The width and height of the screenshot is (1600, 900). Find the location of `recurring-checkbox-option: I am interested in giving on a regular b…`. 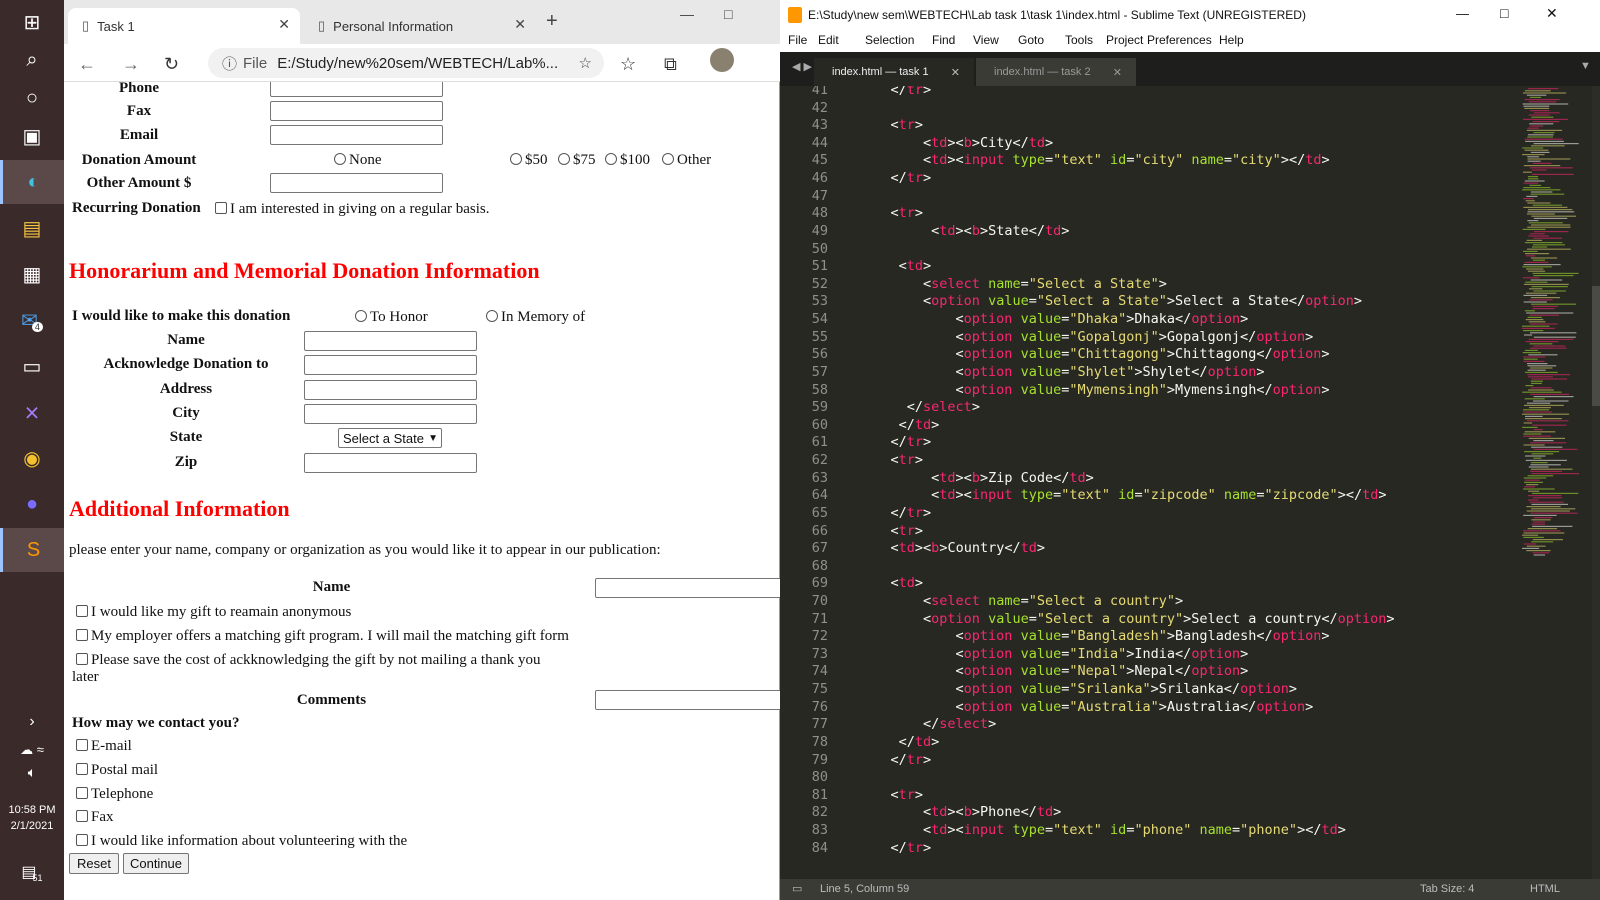

recurring-checkbox-option: I am interested in giving on a regular b… is located at coordinates (352, 209).